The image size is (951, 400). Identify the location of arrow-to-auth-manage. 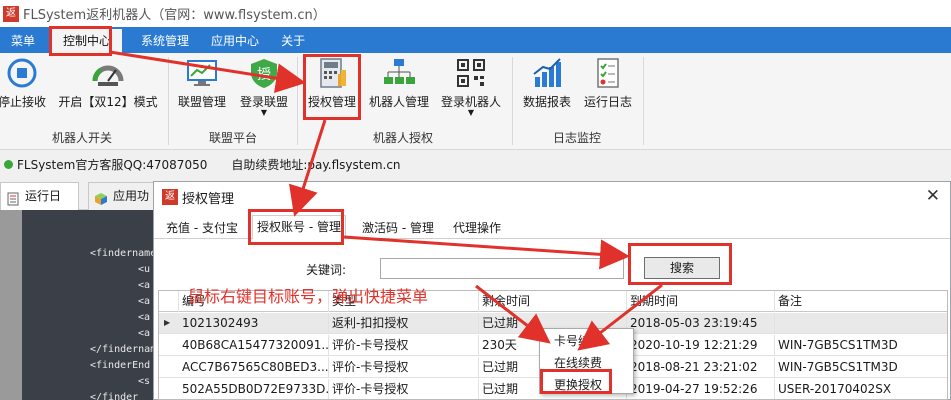
(207, 72).